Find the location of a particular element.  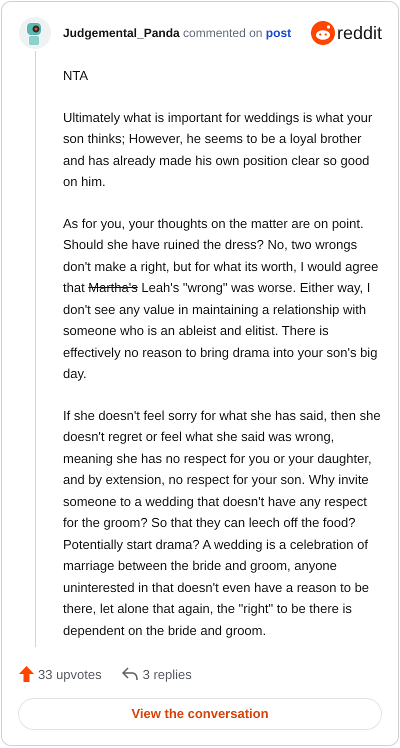

brand-name: reddit is located at coordinates (359, 33).